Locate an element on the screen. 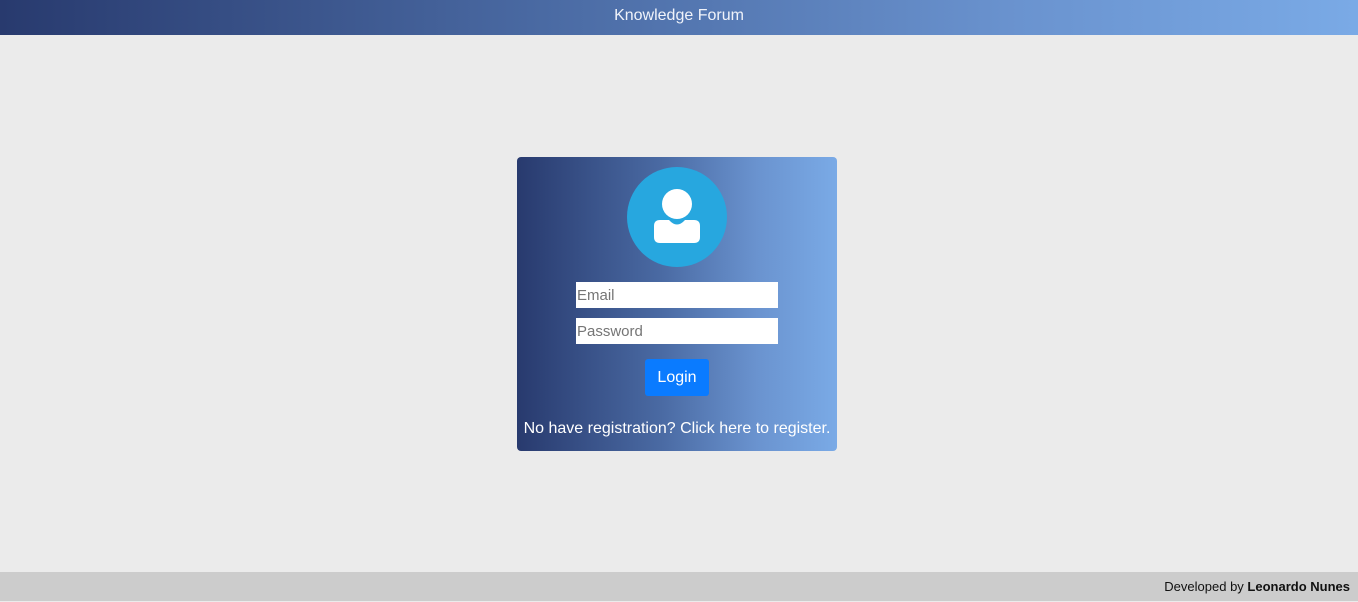  footer-author: Leonardo Nunes is located at coordinates (1298, 586).